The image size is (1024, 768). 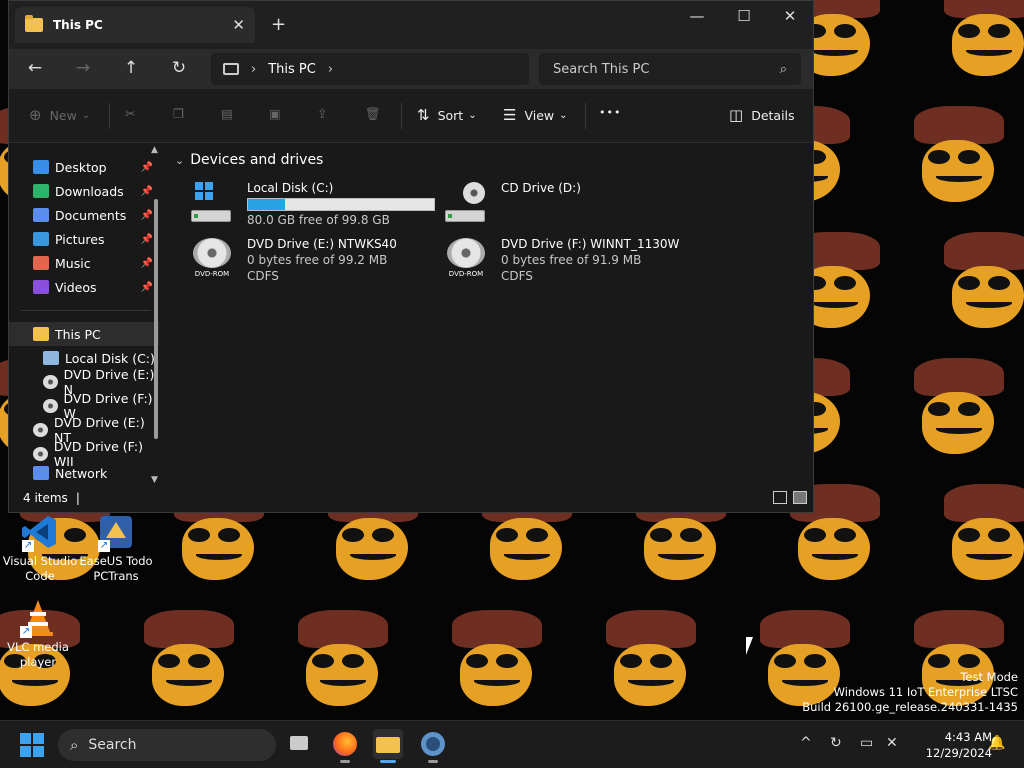 What do you see at coordinates (800, 497) in the screenshot?
I see `large-icons-view-button` at bounding box center [800, 497].